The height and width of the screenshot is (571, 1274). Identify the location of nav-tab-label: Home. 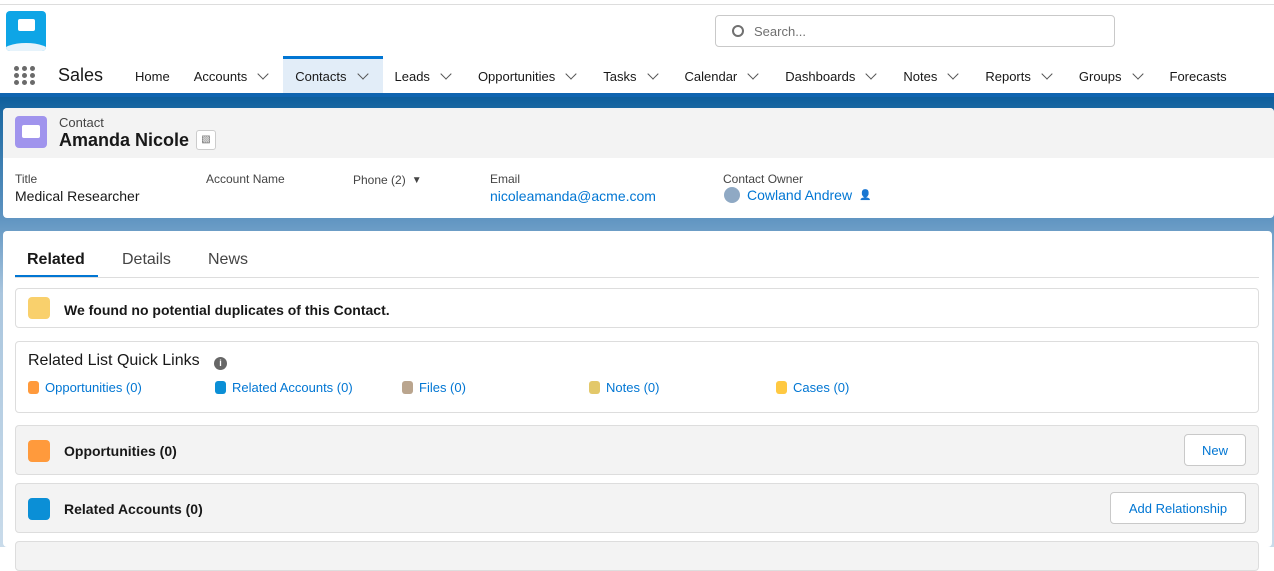
(152, 76).